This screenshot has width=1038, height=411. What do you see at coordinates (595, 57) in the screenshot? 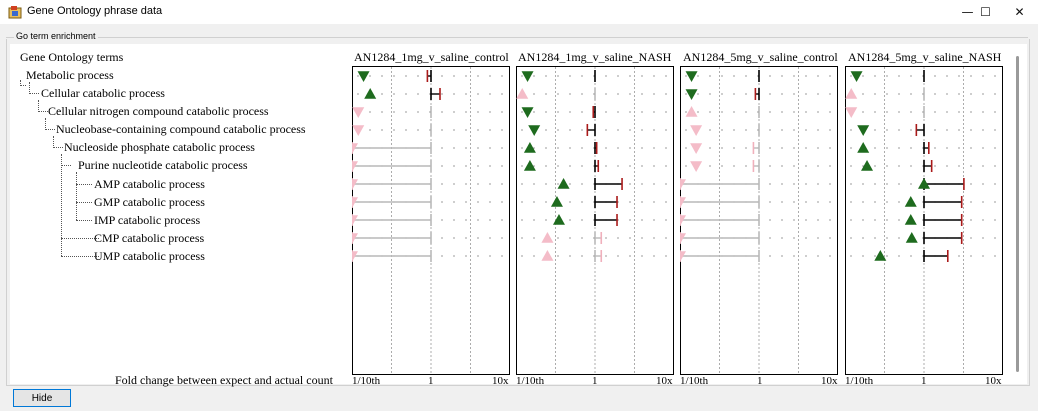
I see `panel-title-1mg-nash: AN1284_1mg_v_saline_NASH` at bounding box center [595, 57].